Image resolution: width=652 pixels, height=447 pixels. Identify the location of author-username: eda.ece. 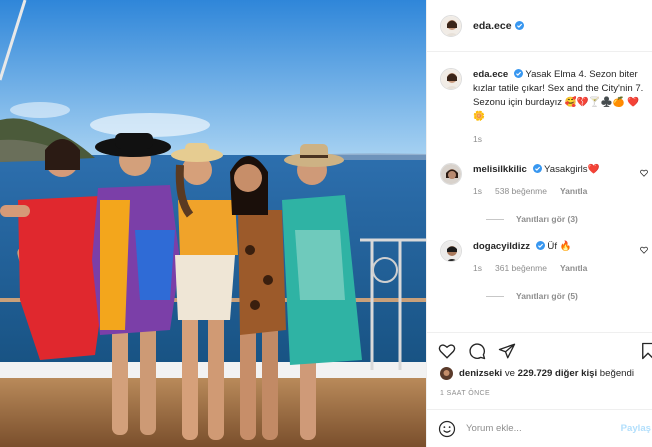
(492, 26).